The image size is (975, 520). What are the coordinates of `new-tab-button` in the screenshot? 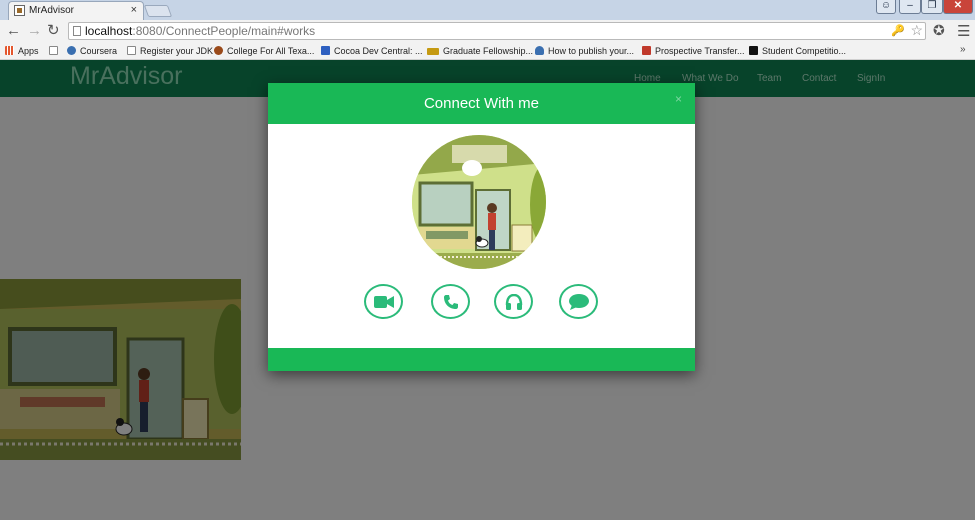 It's located at (158, 11).